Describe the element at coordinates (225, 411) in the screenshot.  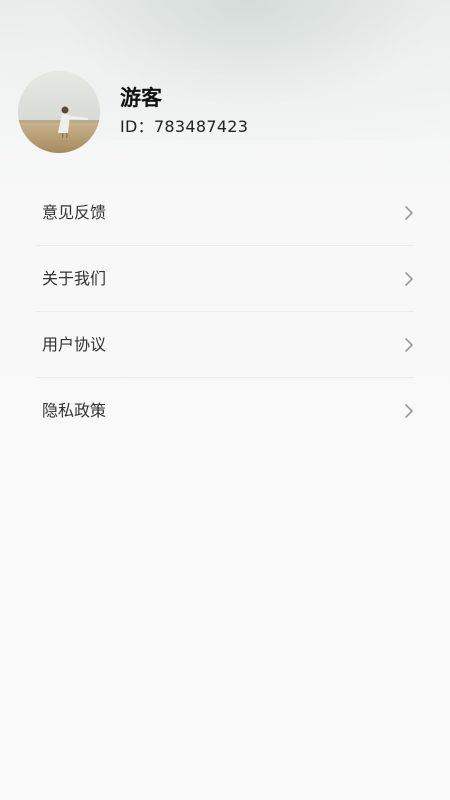
I see `menu-item-privacy-policy: 隐私政策` at that location.